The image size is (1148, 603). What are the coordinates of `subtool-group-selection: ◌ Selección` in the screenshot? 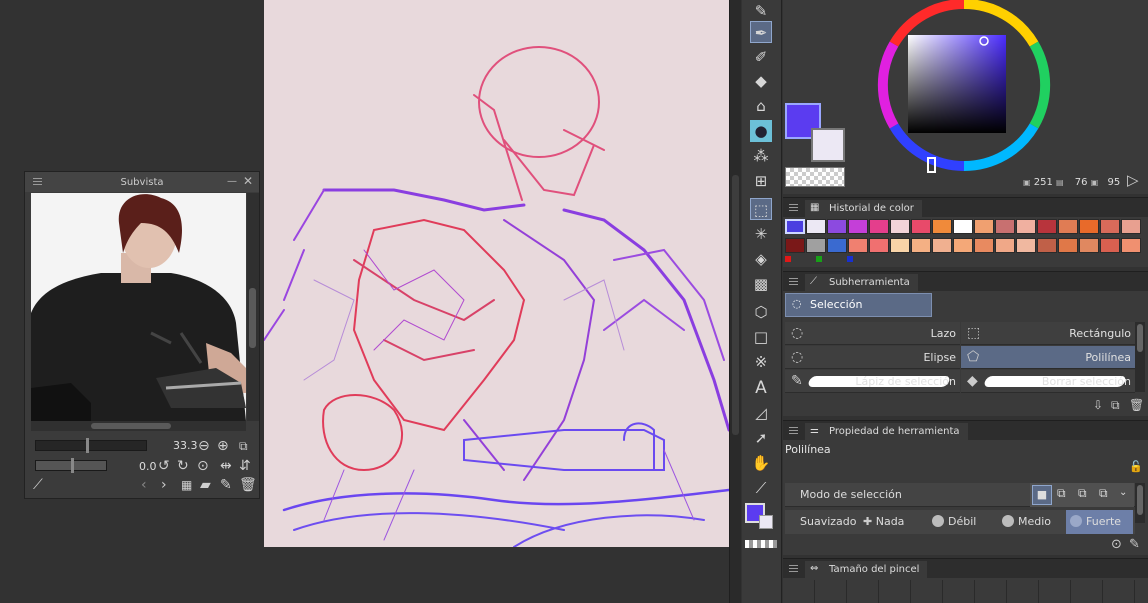 It's located at (858, 305).